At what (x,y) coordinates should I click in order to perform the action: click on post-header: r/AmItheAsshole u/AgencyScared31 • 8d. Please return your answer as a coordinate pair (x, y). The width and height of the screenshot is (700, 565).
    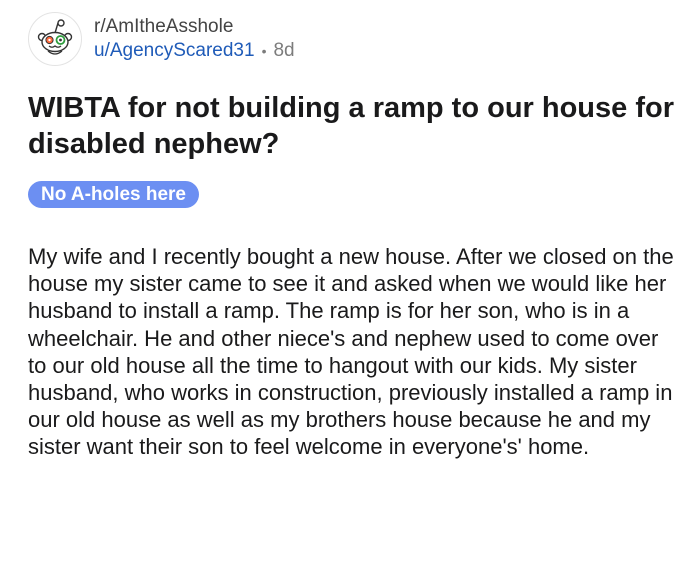
    Looking at the image, I should click on (161, 39).